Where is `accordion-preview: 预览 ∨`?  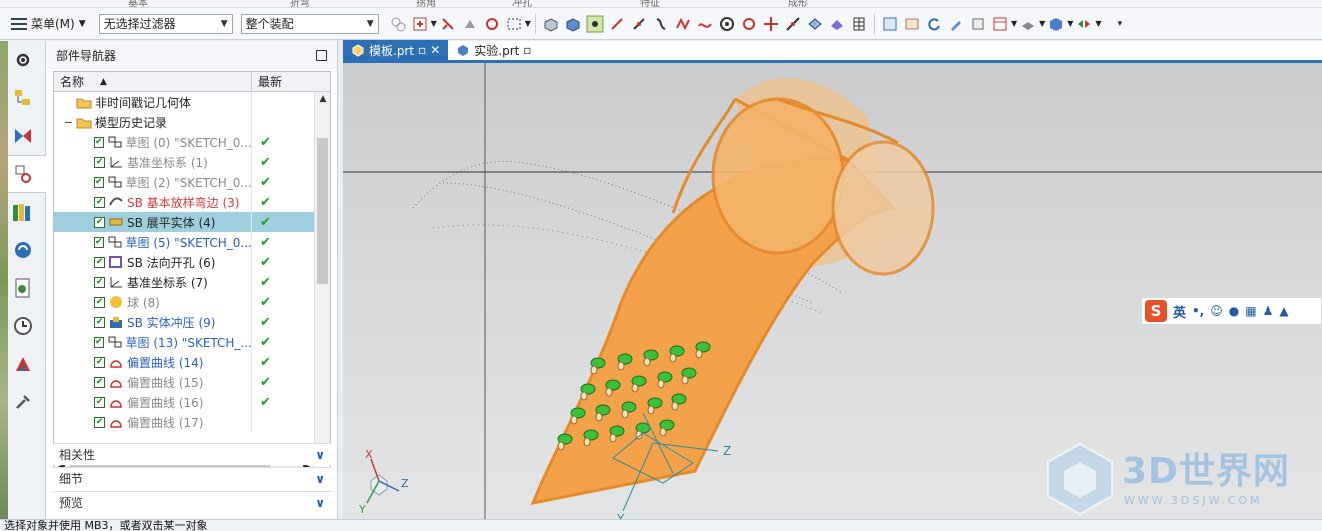 accordion-preview: 预览 ∨ is located at coordinates (192, 502).